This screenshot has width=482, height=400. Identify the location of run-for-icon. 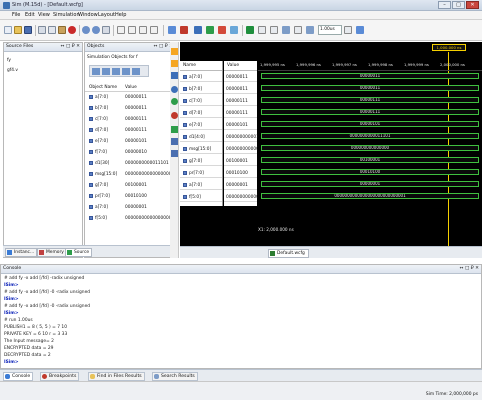
(210, 30).